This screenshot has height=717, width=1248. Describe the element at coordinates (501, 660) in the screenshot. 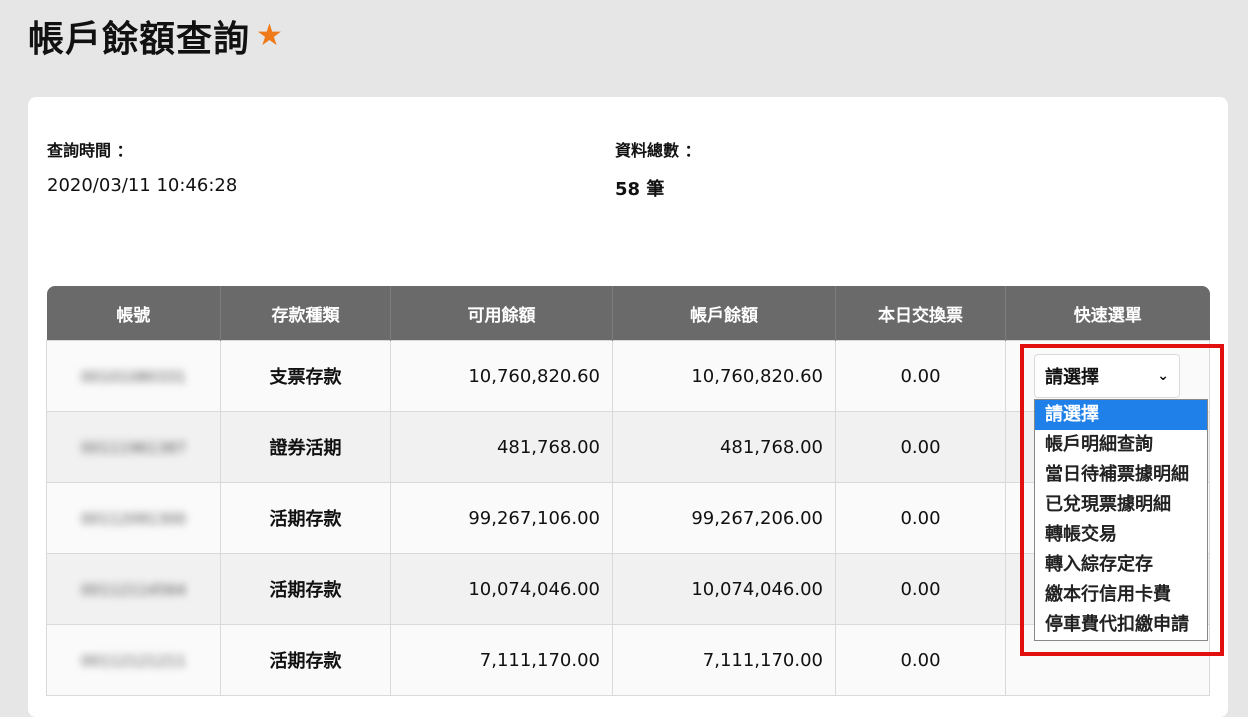

I see `available-cell: 7,111,170.00` at that location.